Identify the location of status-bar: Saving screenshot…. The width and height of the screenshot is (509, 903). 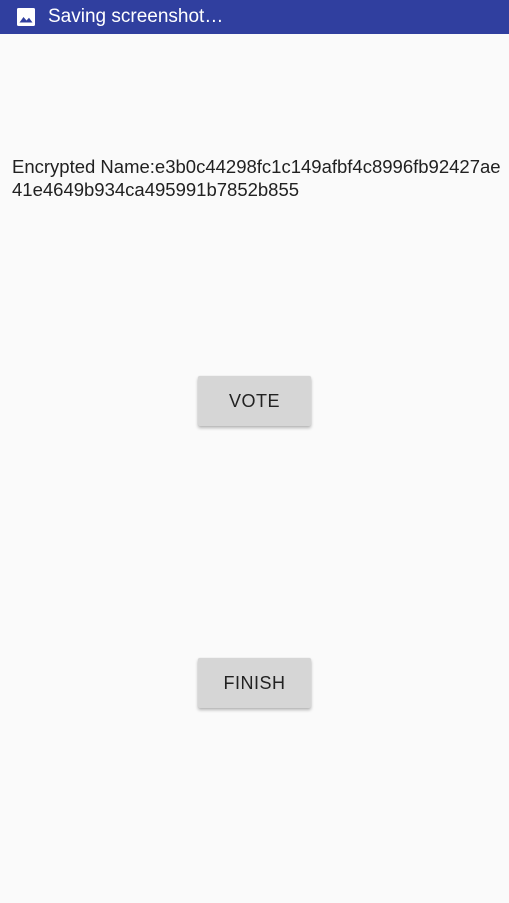
(254, 17).